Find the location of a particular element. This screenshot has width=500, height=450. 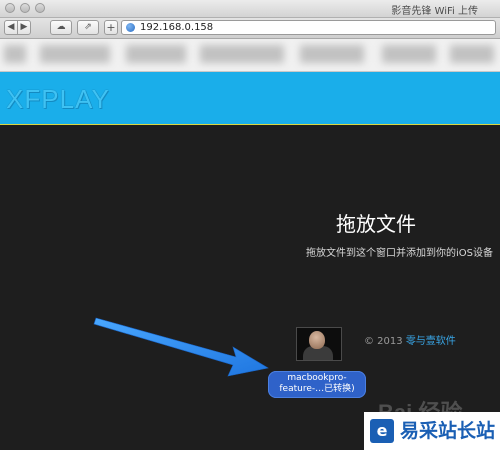

address-text: 192.168.0.158 is located at coordinates (176, 27).